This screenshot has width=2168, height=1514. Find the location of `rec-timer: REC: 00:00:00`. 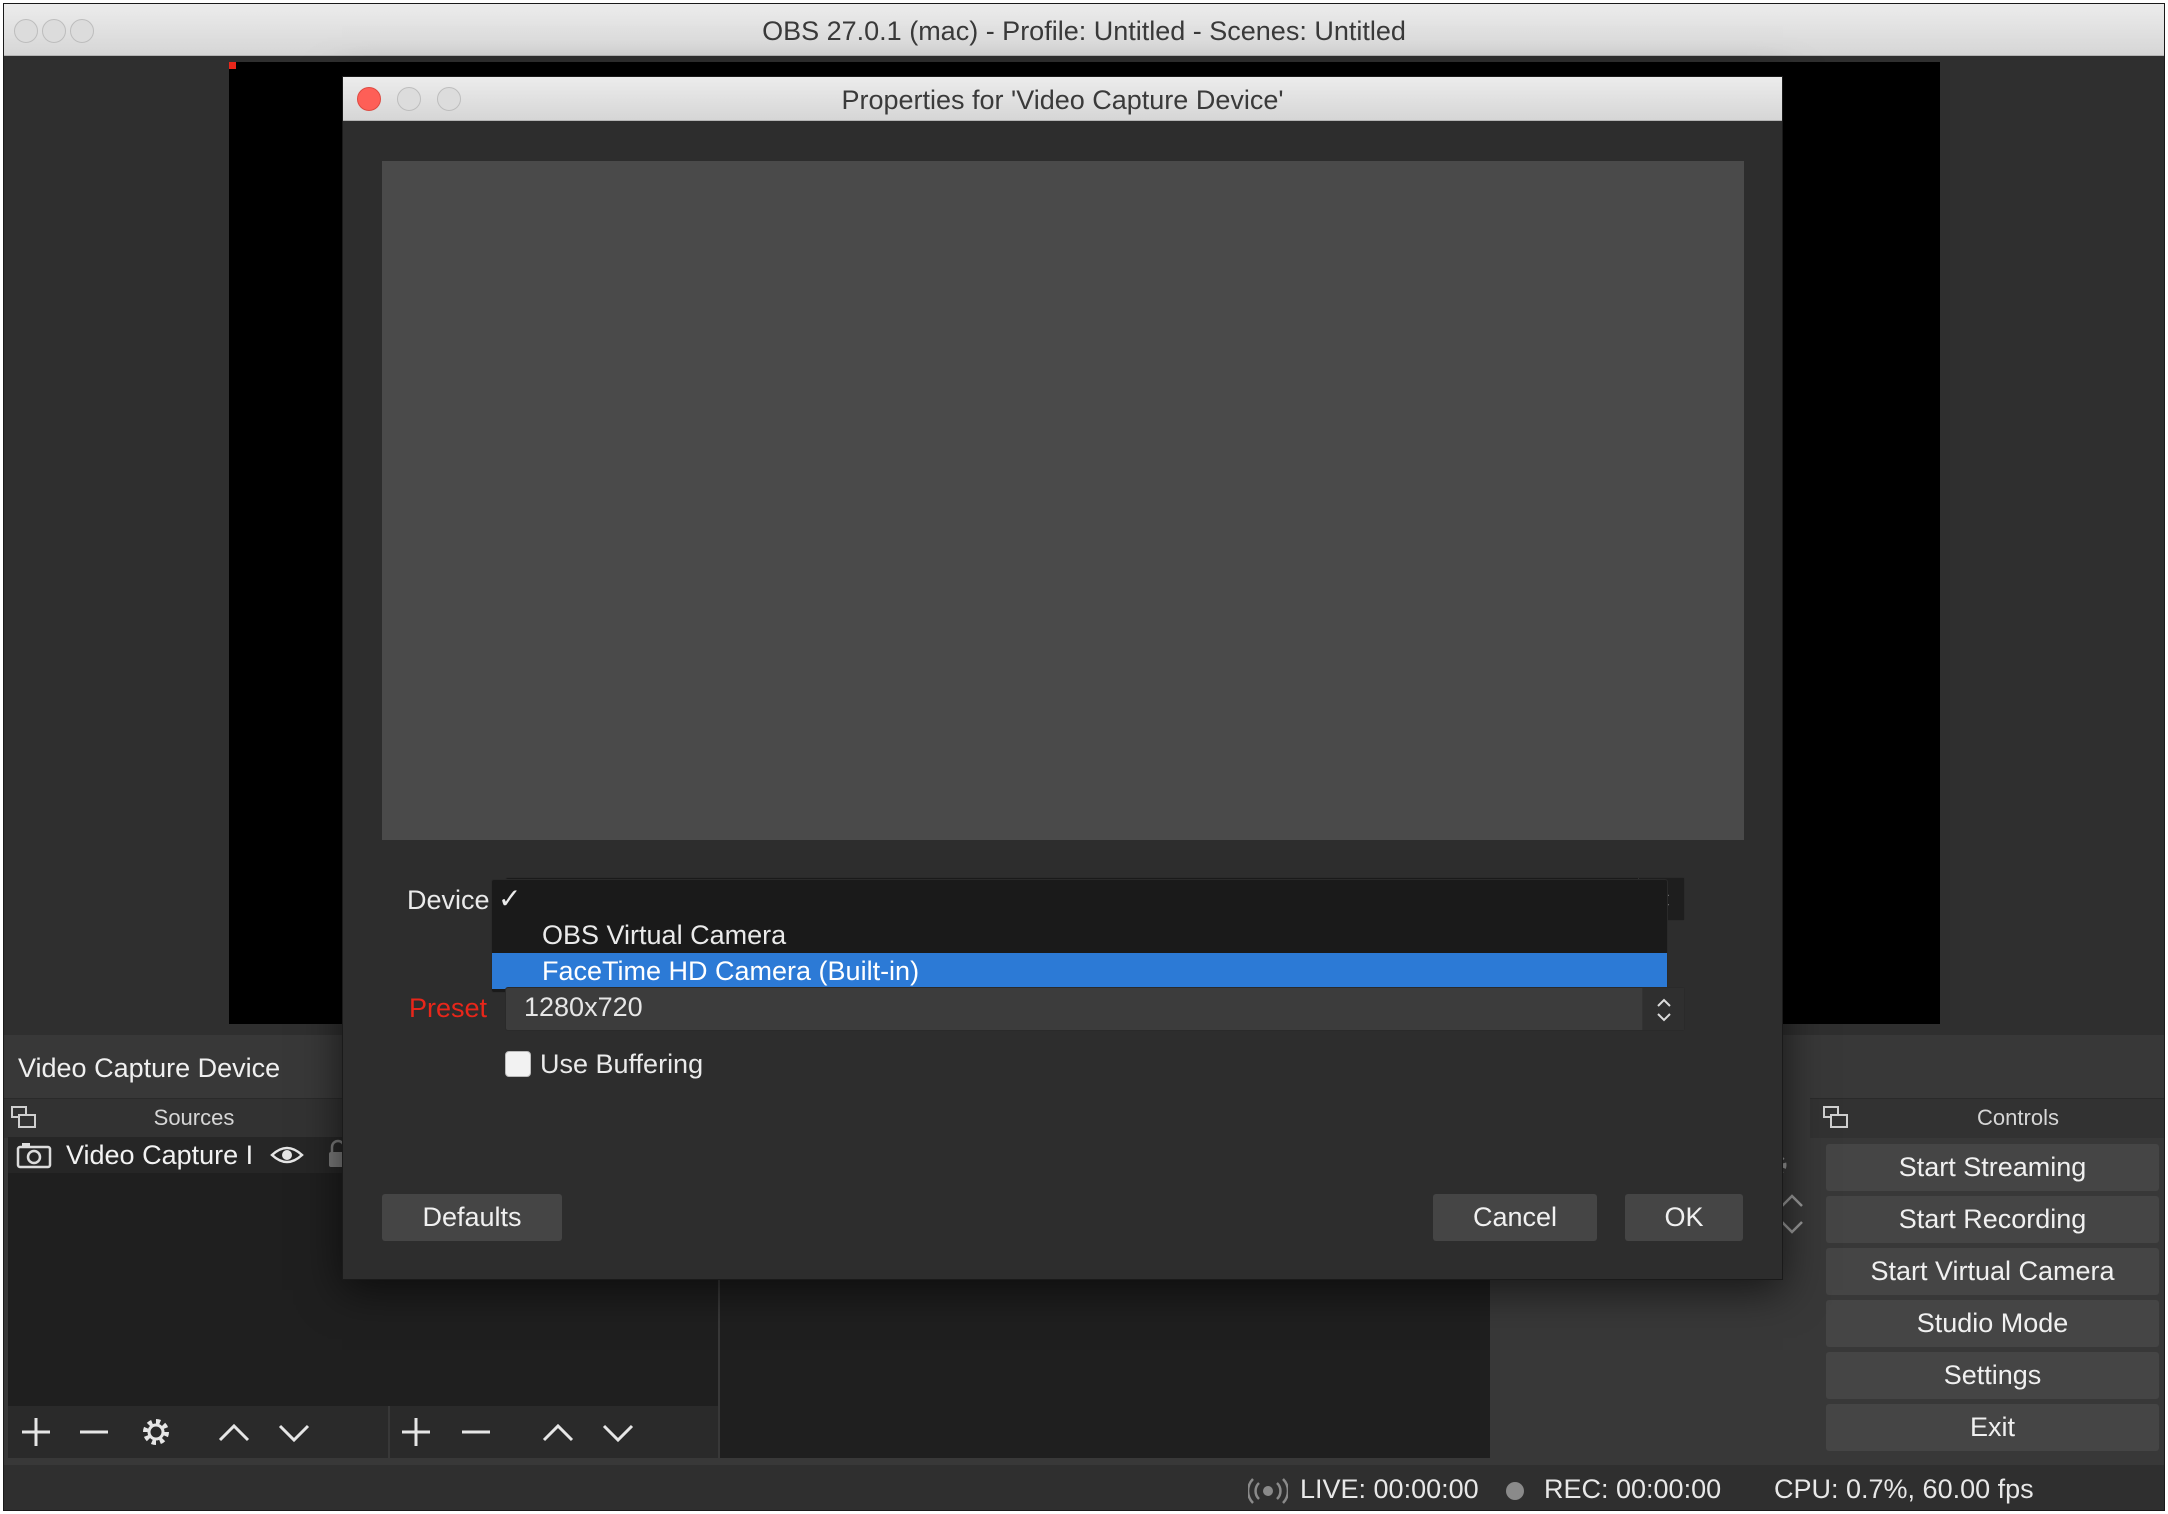

rec-timer: REC: 00:00:00 is located at coordinates (1633, 1489).